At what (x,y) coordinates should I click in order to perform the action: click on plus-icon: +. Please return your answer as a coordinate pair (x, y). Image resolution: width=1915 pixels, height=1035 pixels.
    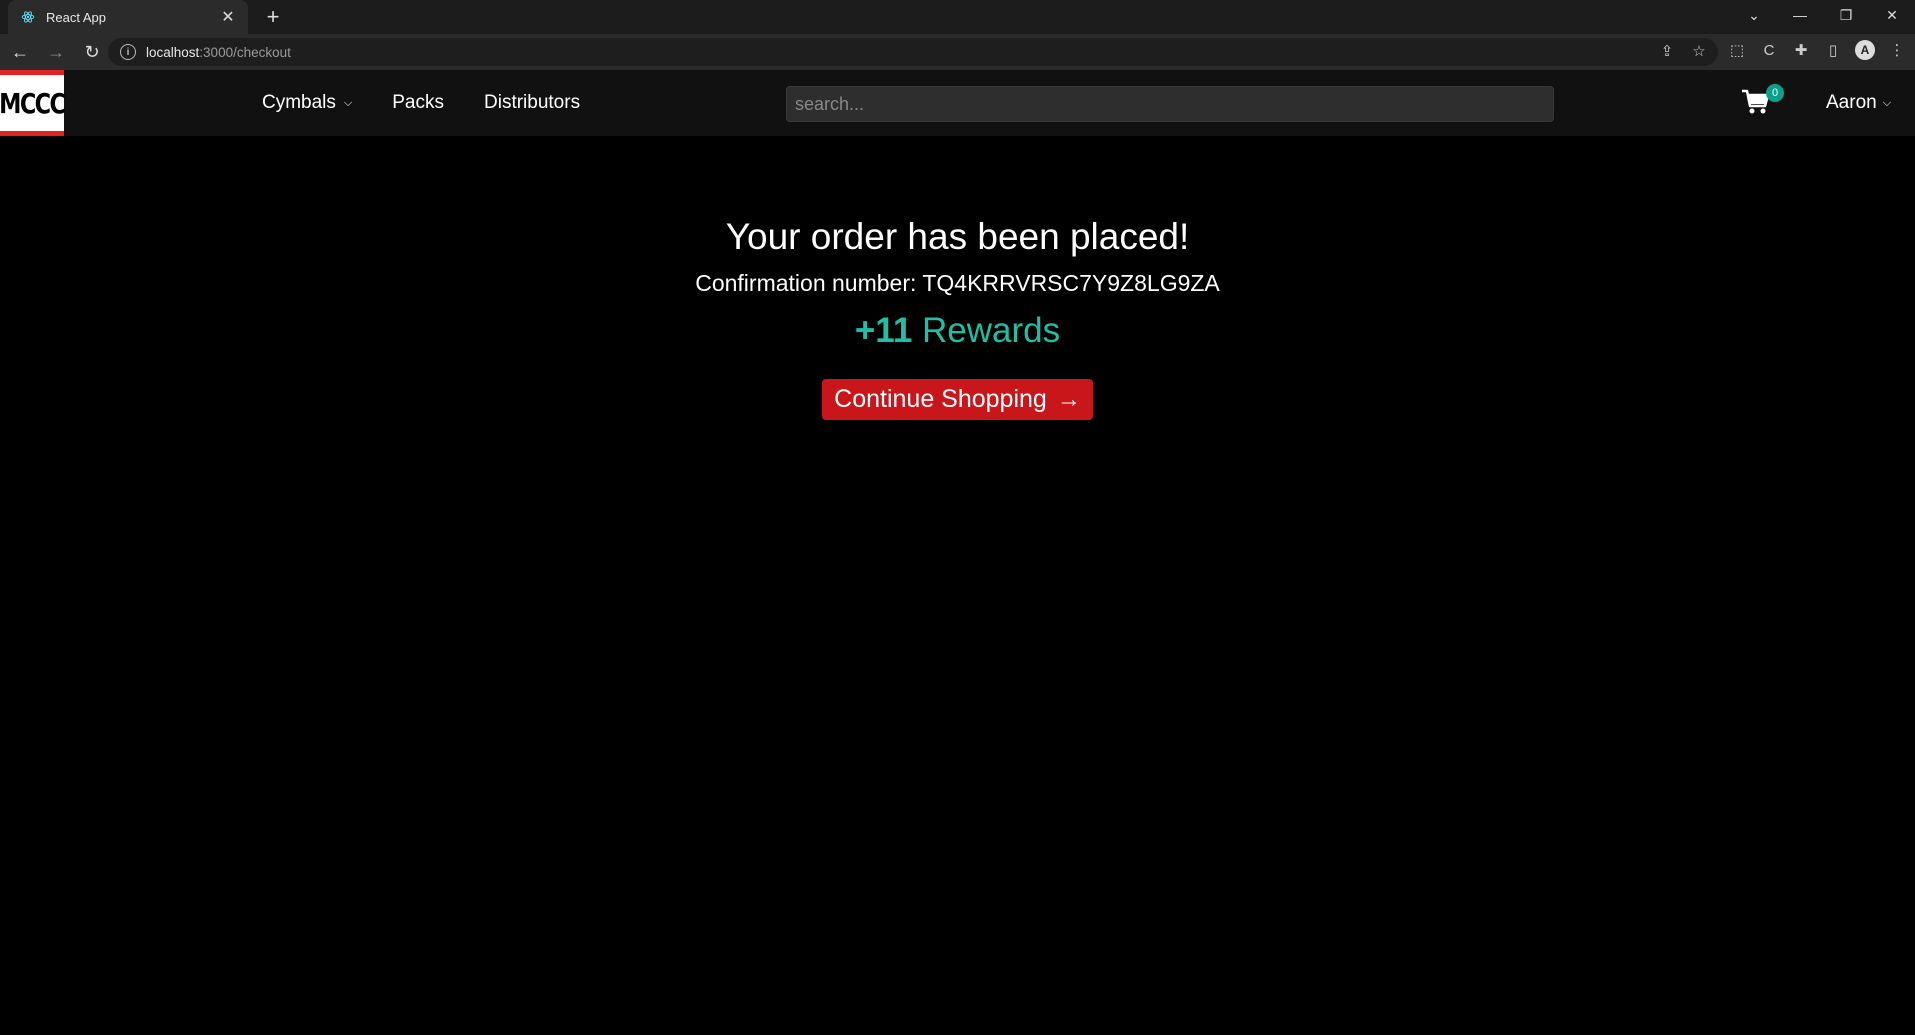
    Looking at the image, I should click on (273, 17).